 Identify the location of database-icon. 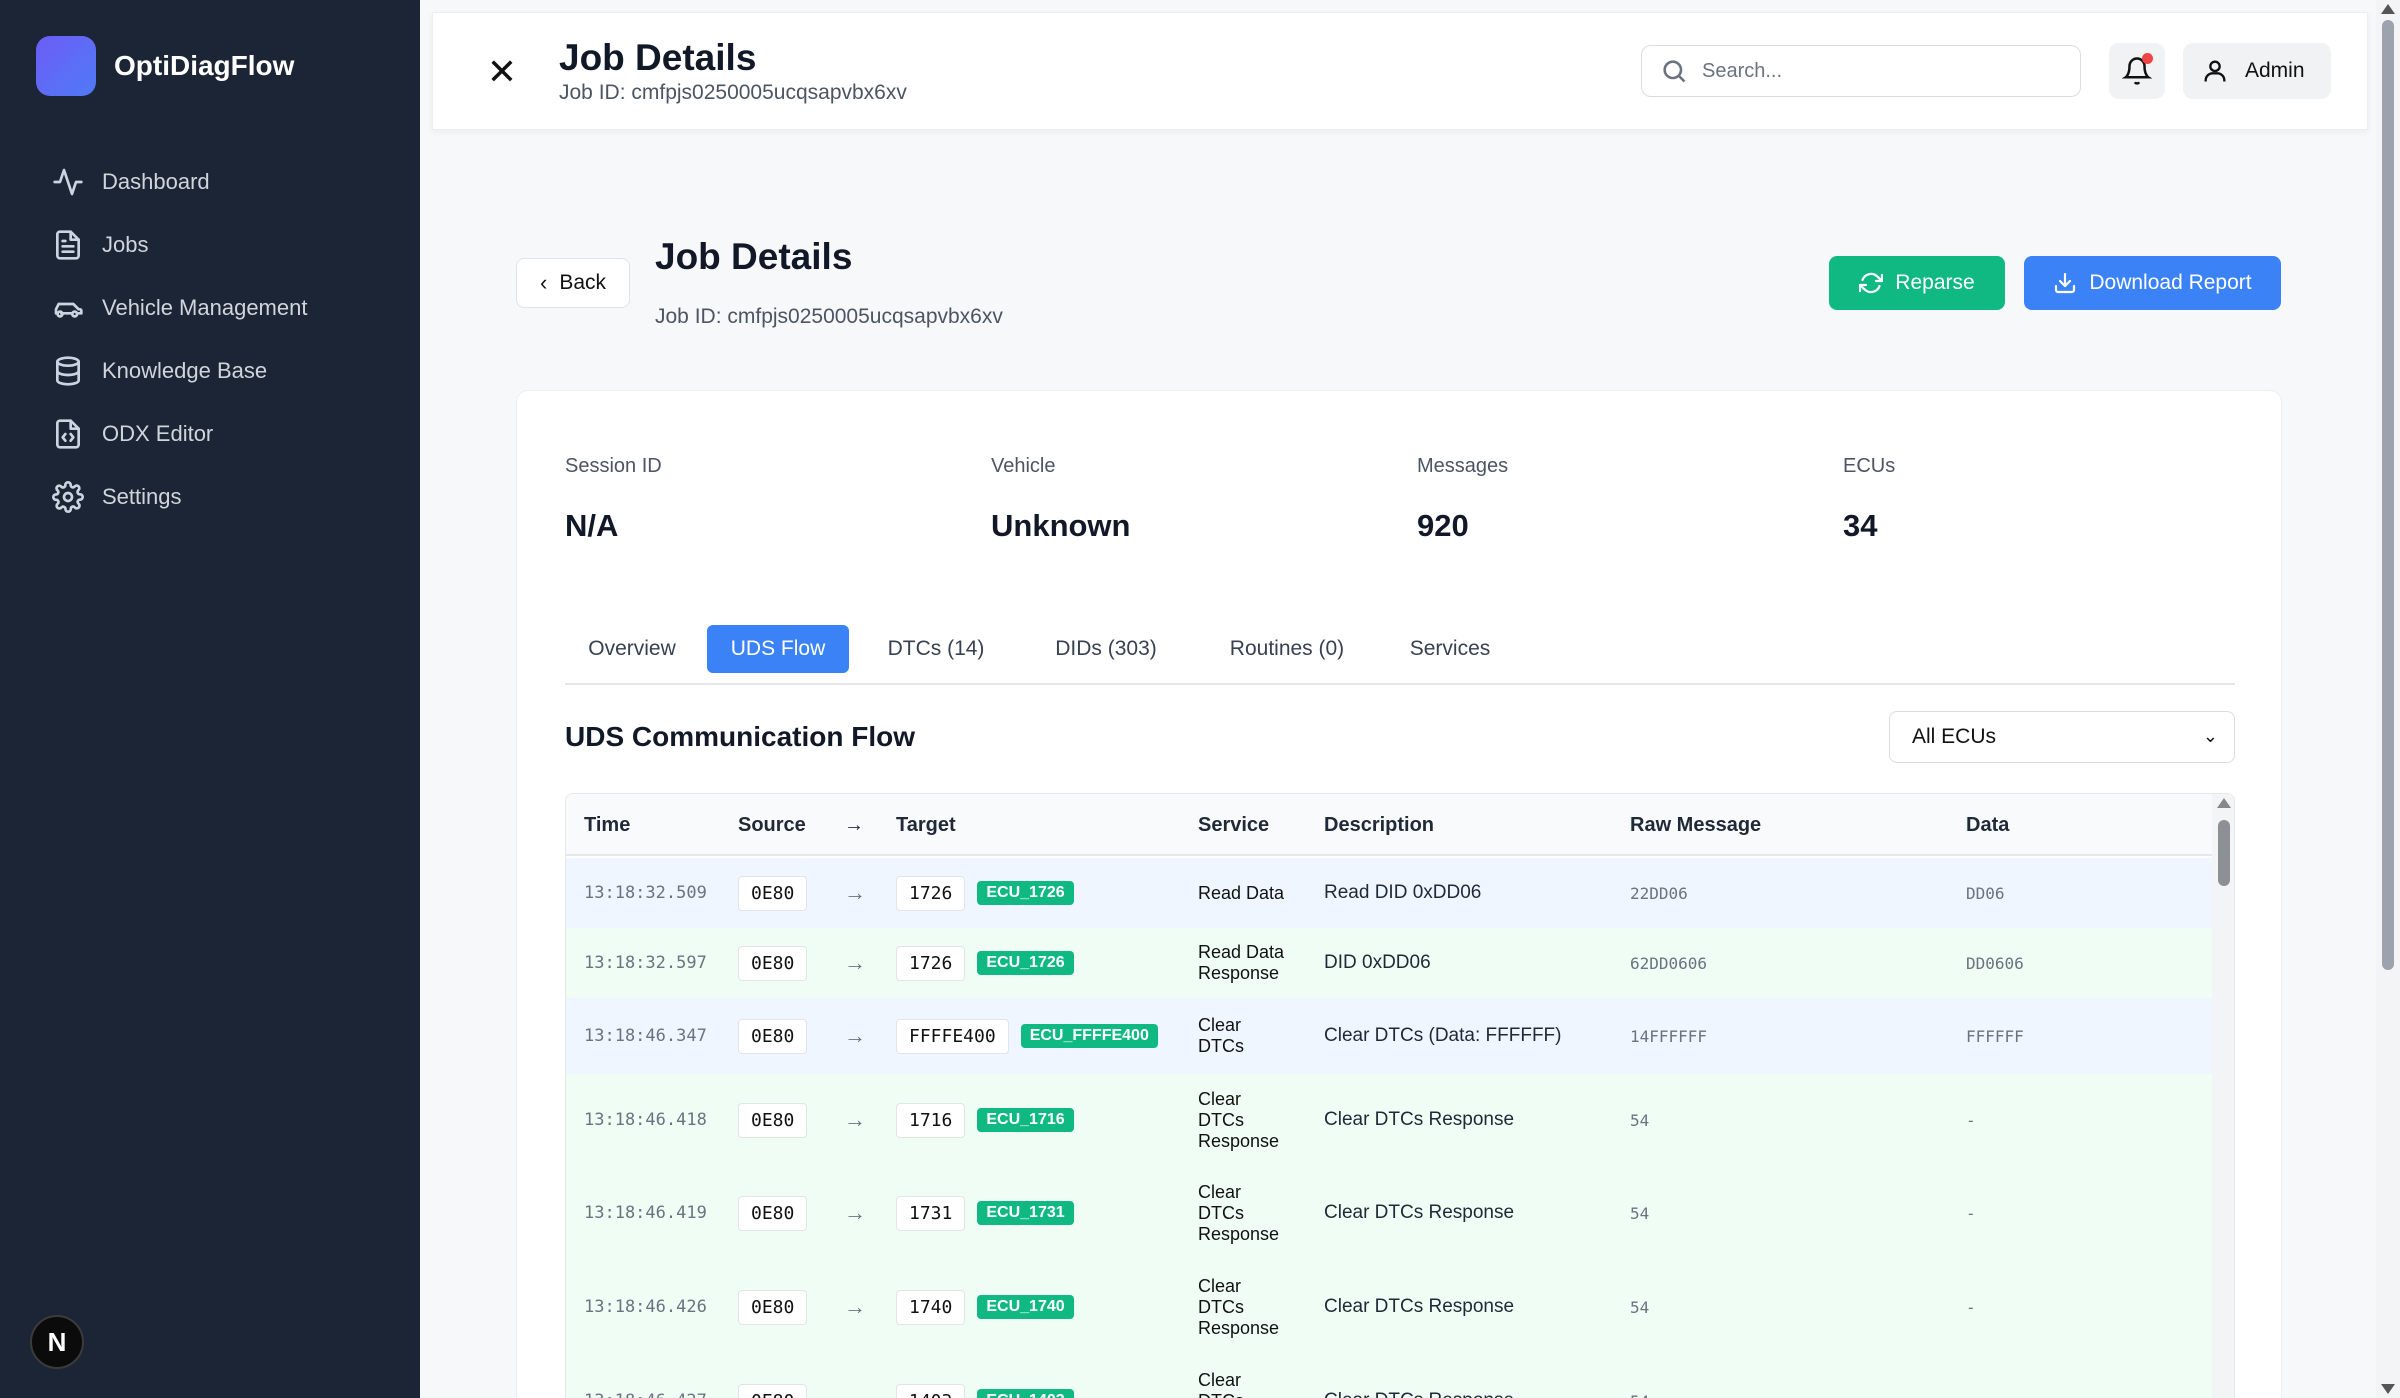
(68, 370).